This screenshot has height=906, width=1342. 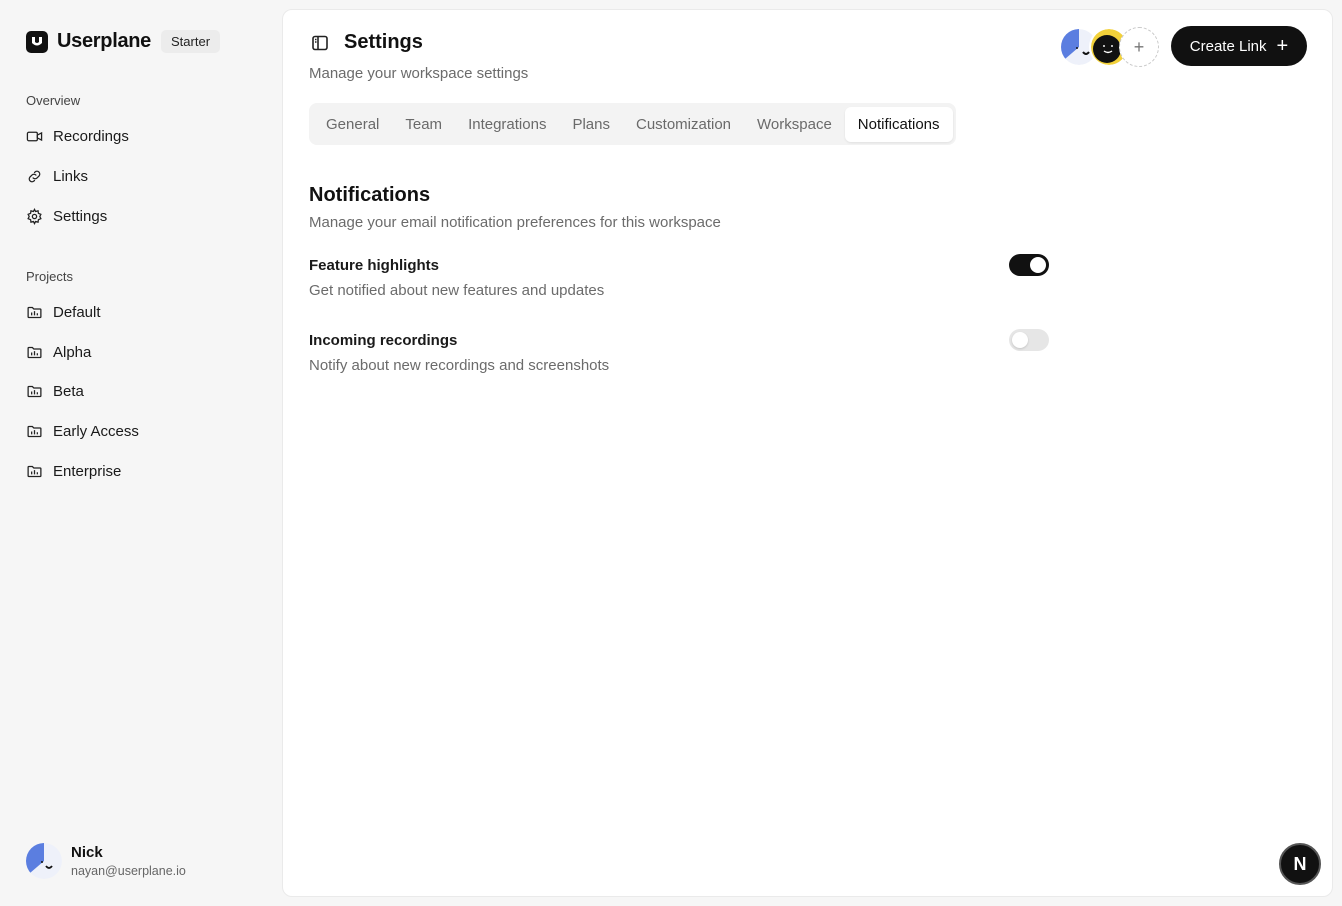 I want to click on sidebar-item-alpha: Alpha, so click(x=58, y=352).